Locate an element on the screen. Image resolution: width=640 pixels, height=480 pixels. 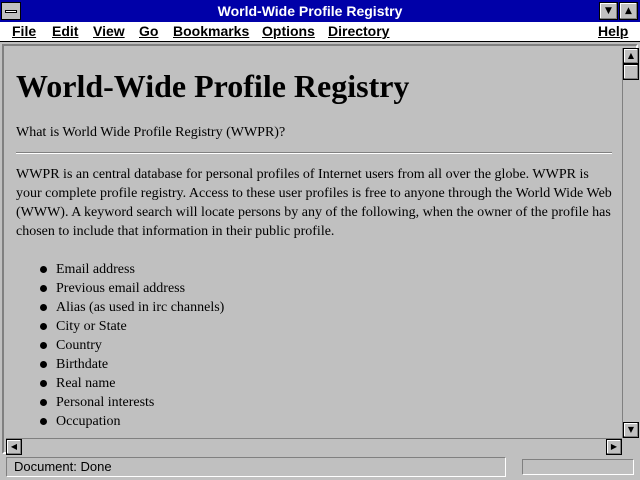
list-item: Alias (as used in irc channels) is located at coordinates (132, 307).